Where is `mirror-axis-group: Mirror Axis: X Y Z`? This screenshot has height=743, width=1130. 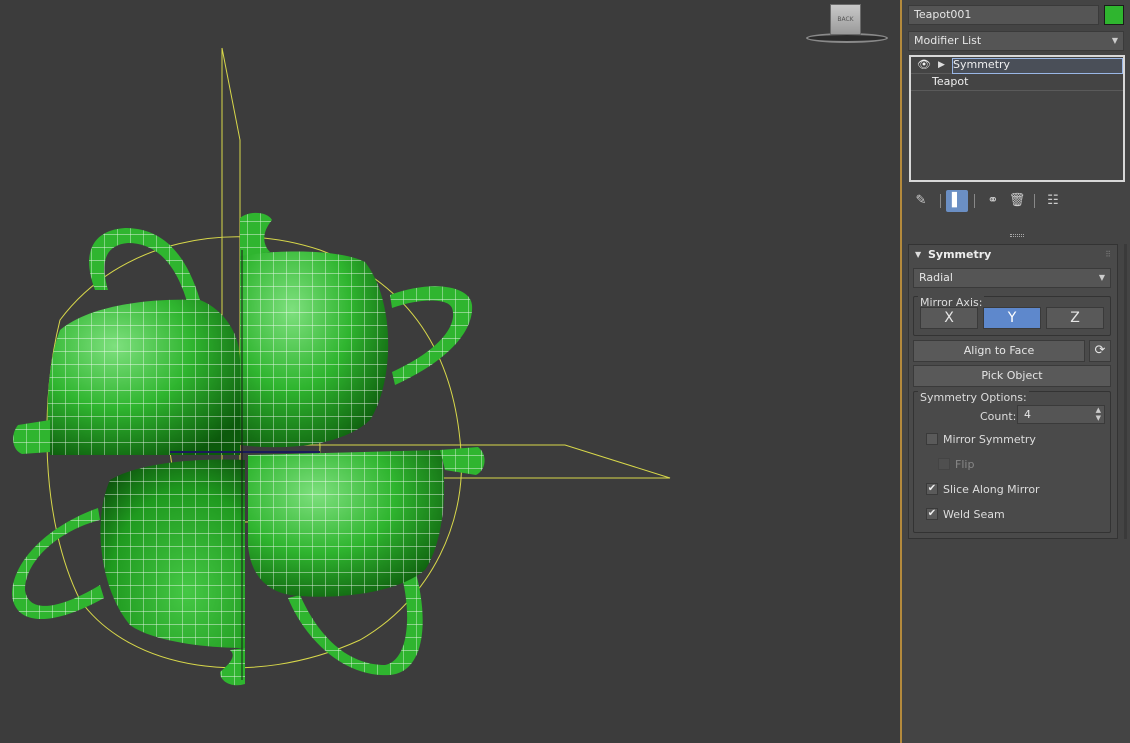
mirror-axis-group: Mirror Axis: X Y Z is located at coordinates (1012, 316).